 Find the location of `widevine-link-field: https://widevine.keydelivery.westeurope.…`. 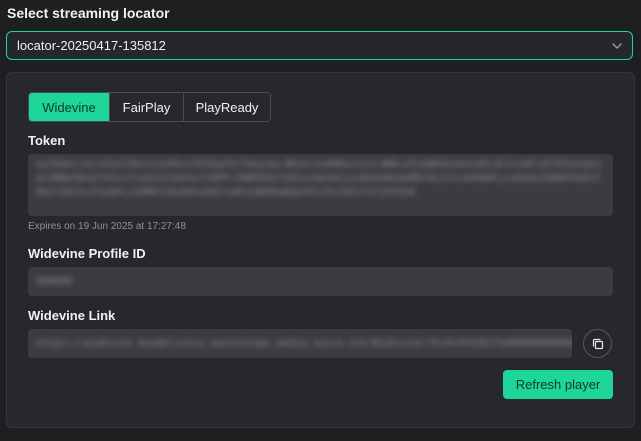

widevine-link-field: https://widevine.keydelivery.westeurope.… is located at coordinates (300, 343).